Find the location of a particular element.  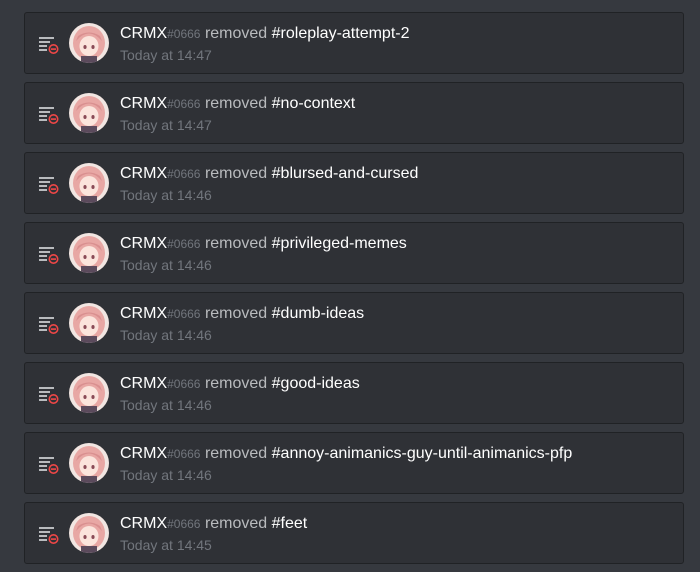

log-entry-text: CRMX#0666 removed #privileged-memes is located at coordinates (263, 244).